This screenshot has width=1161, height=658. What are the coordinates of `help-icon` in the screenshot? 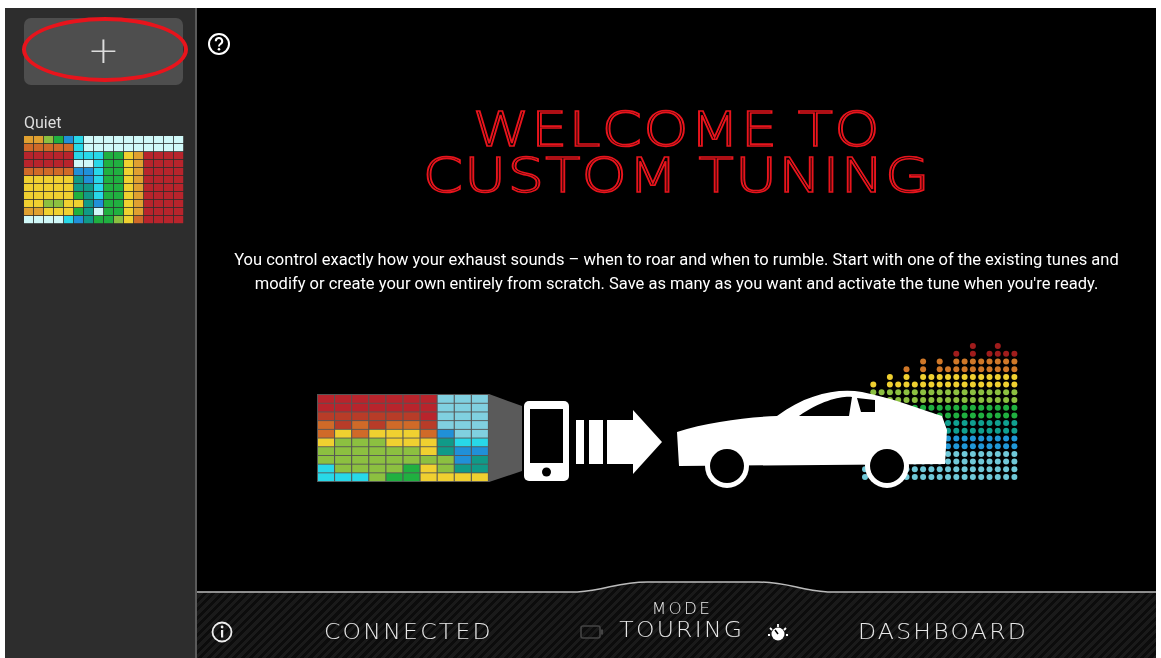 It's located at (219, 44).